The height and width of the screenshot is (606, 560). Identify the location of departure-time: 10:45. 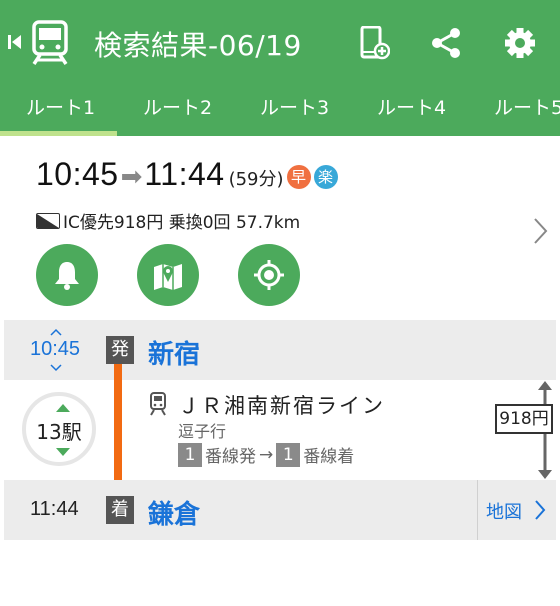
(77, 174).